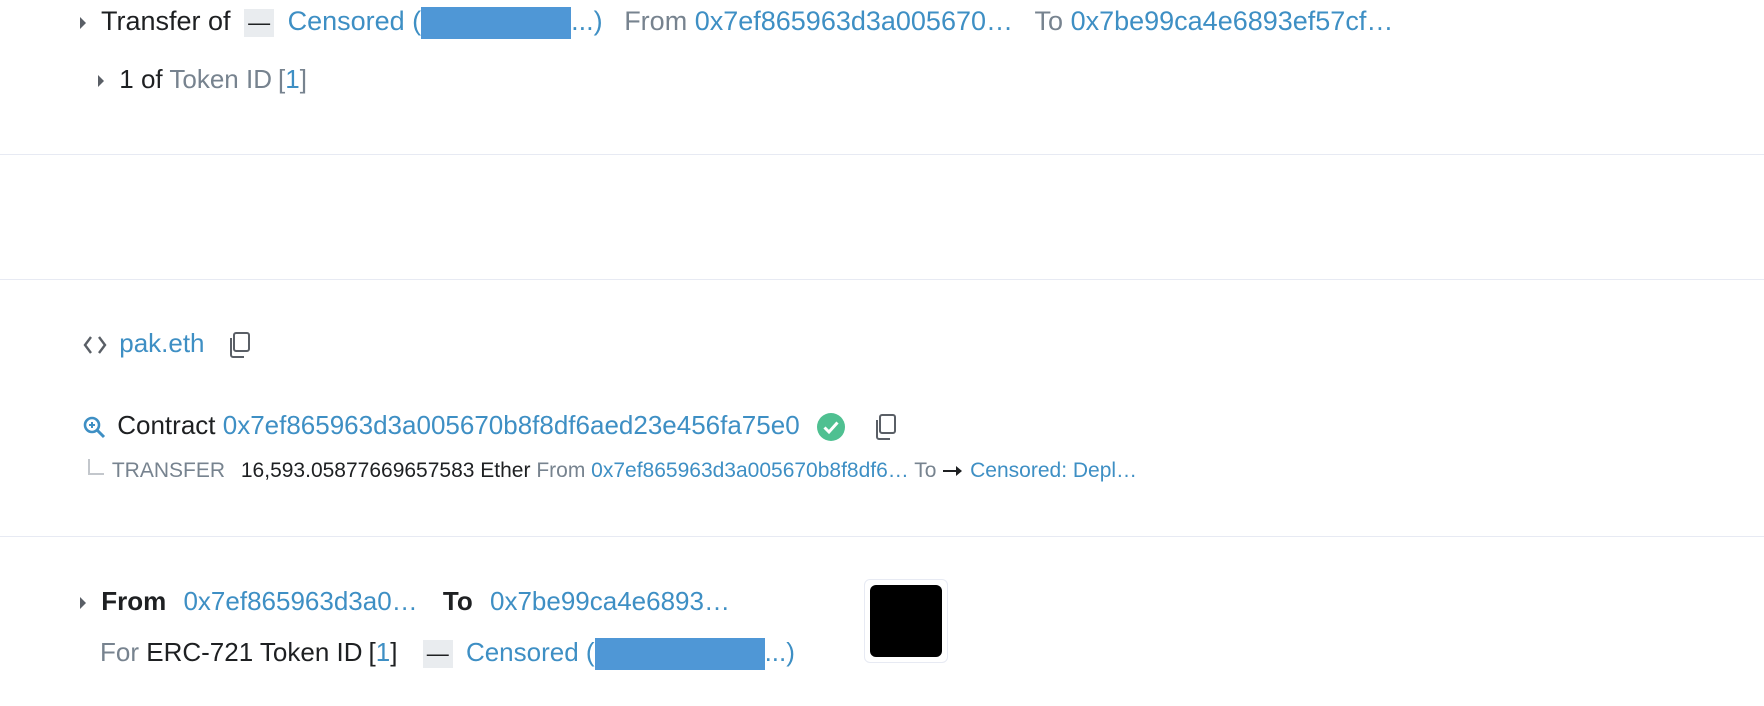 This screenshot has width=1764, height=706. What do you see at coordinates (385, 470) in the screenshot?
I see `transfer-amount: 16,593.05877669657583 Ether` at bounding box center [385, 470].